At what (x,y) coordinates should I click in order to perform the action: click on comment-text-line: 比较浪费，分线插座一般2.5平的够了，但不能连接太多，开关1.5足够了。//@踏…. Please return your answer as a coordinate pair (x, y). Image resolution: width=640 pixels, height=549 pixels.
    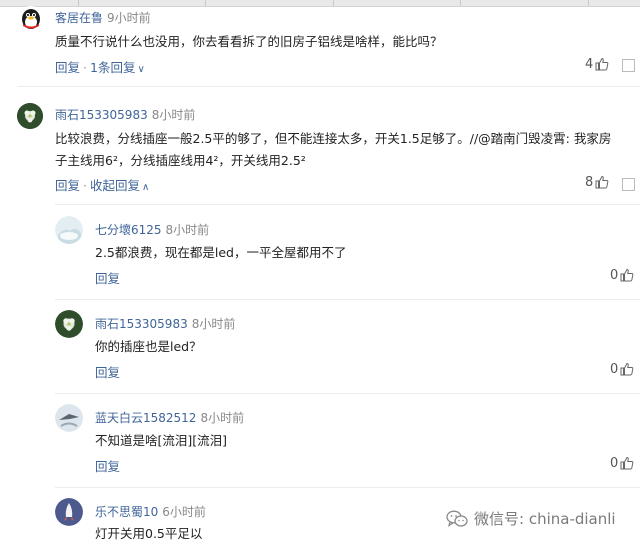
    Looking at the image, I should click on (333, 138).